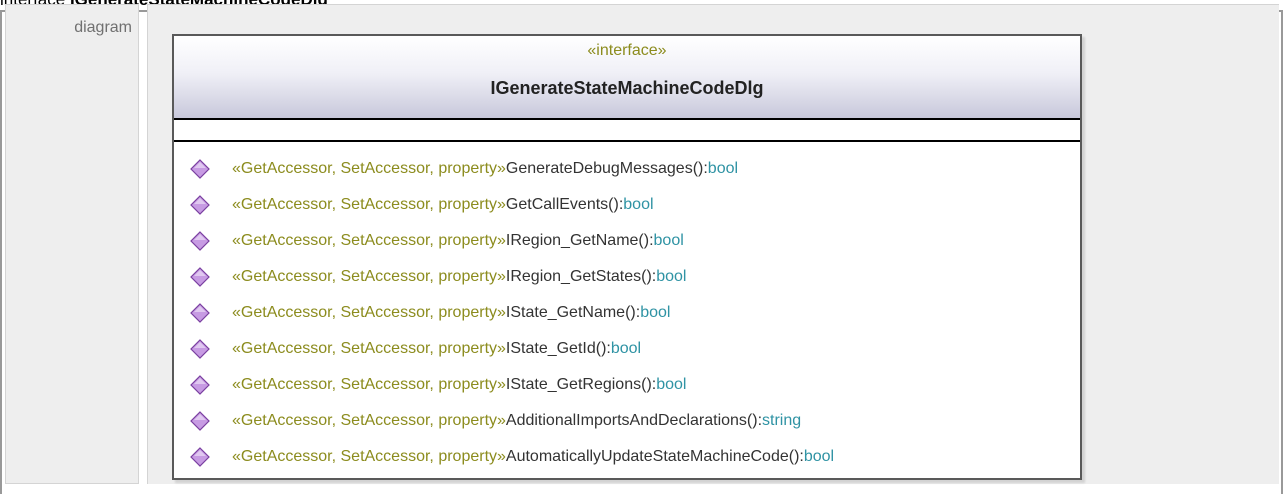 This screenshot has width=1285, height=494. Describe the element at coordinates (103, 27) in the screenshot. I see `diagram-label: diagram` at that location.